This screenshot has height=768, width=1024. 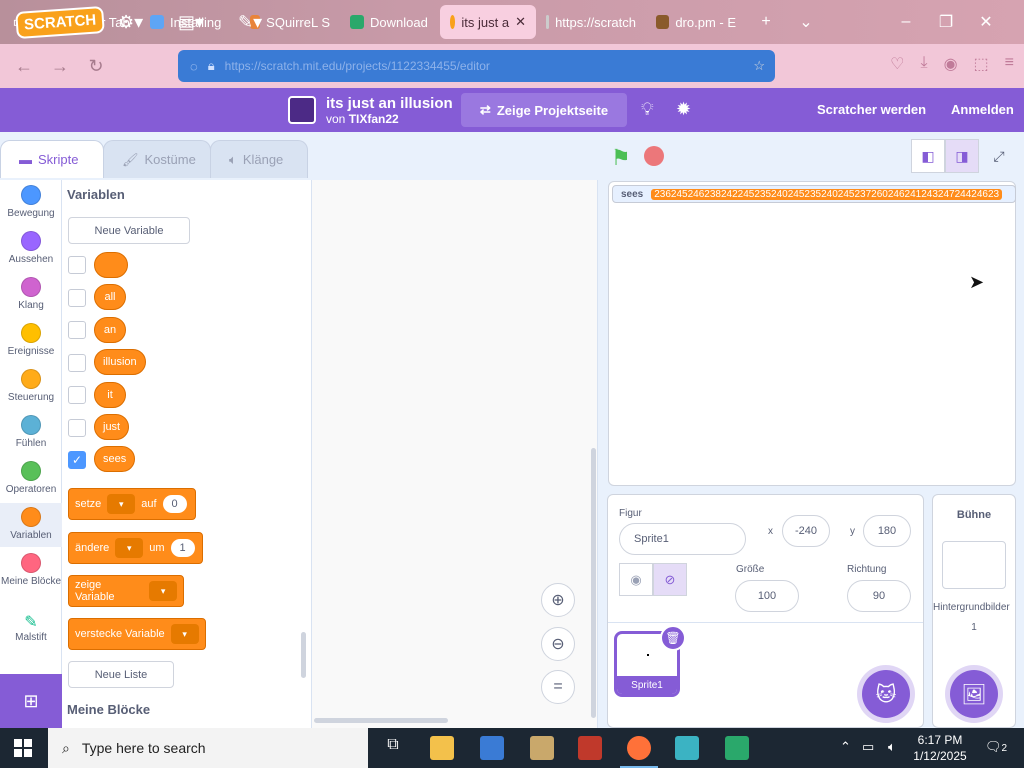 I want to click on variable-reporter: it, so click(x=110, y=395).